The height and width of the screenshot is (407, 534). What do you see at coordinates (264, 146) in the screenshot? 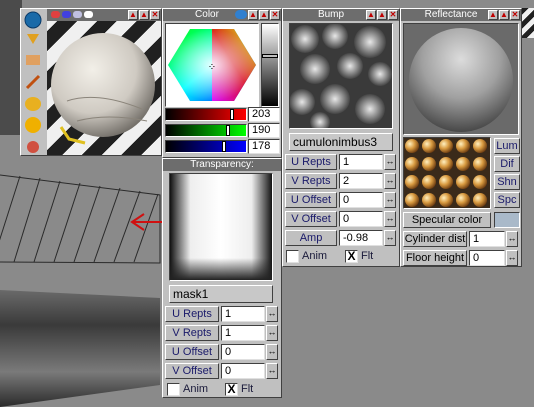
I see `blue-value: 178` at bounding box center [264, 146].